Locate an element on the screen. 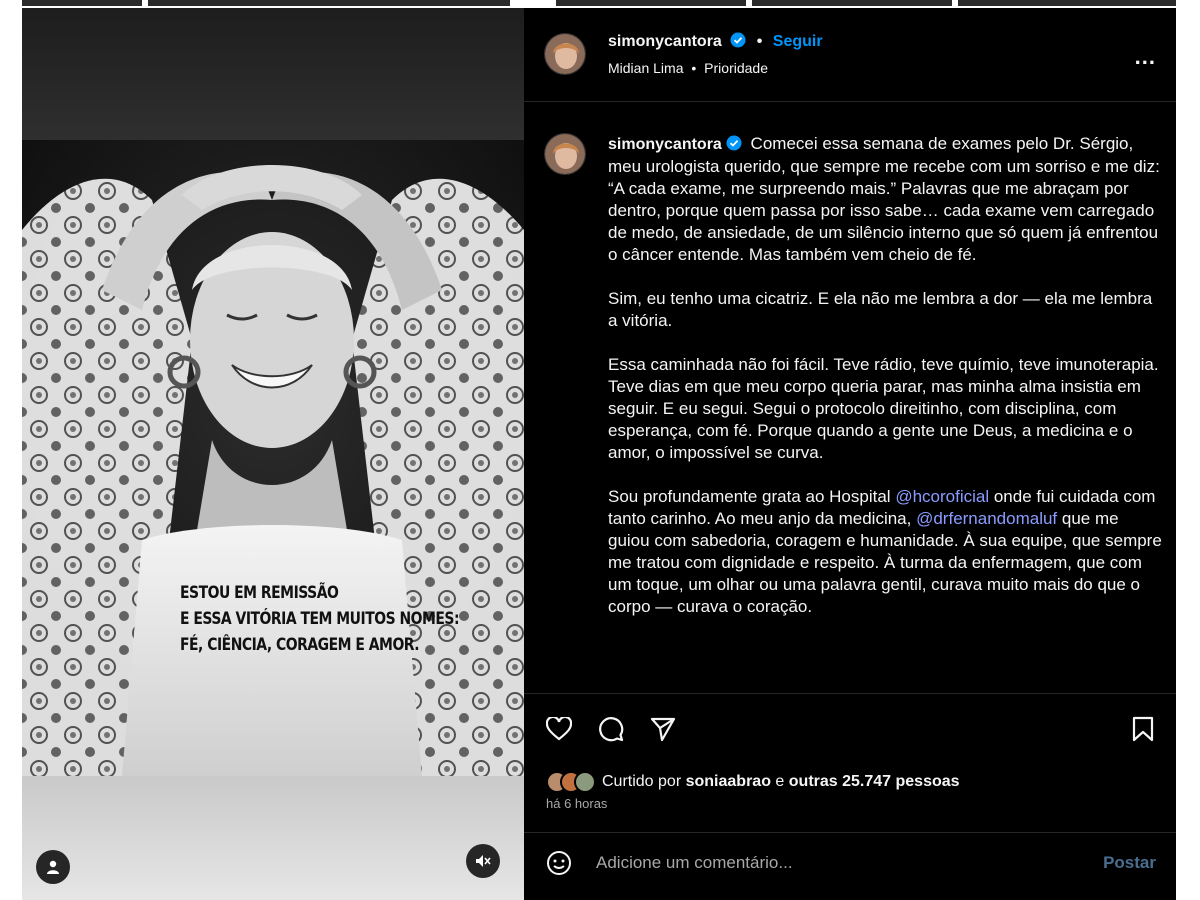  emoji-smile-icon is located at coordinates (559, 863).